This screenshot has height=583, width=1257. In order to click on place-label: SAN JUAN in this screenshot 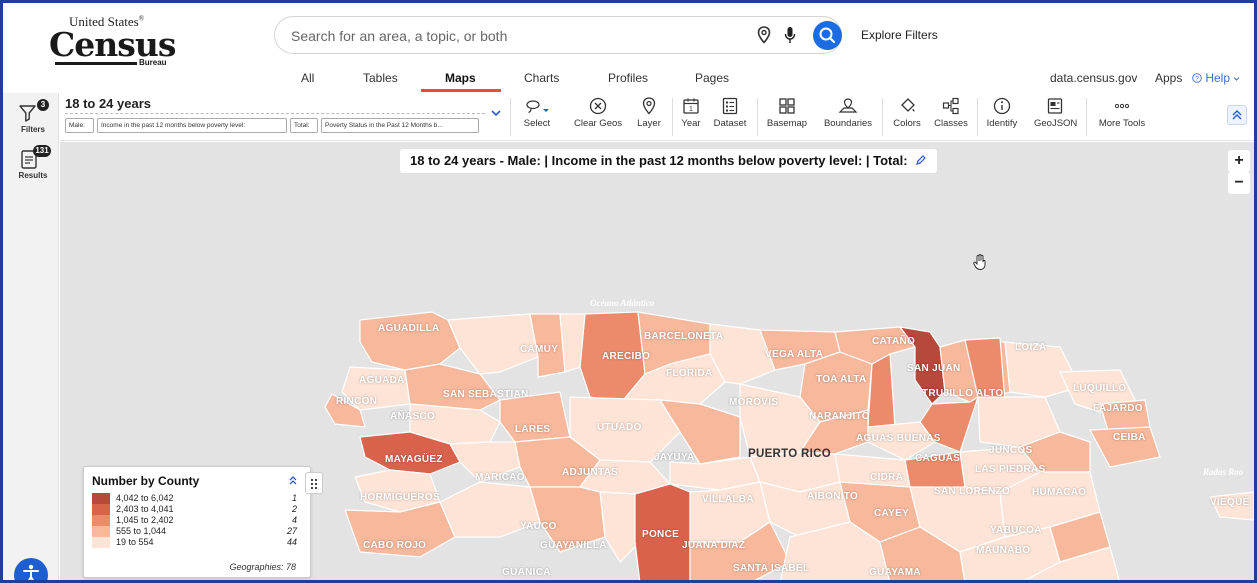, I will do `click(934, 368)`.